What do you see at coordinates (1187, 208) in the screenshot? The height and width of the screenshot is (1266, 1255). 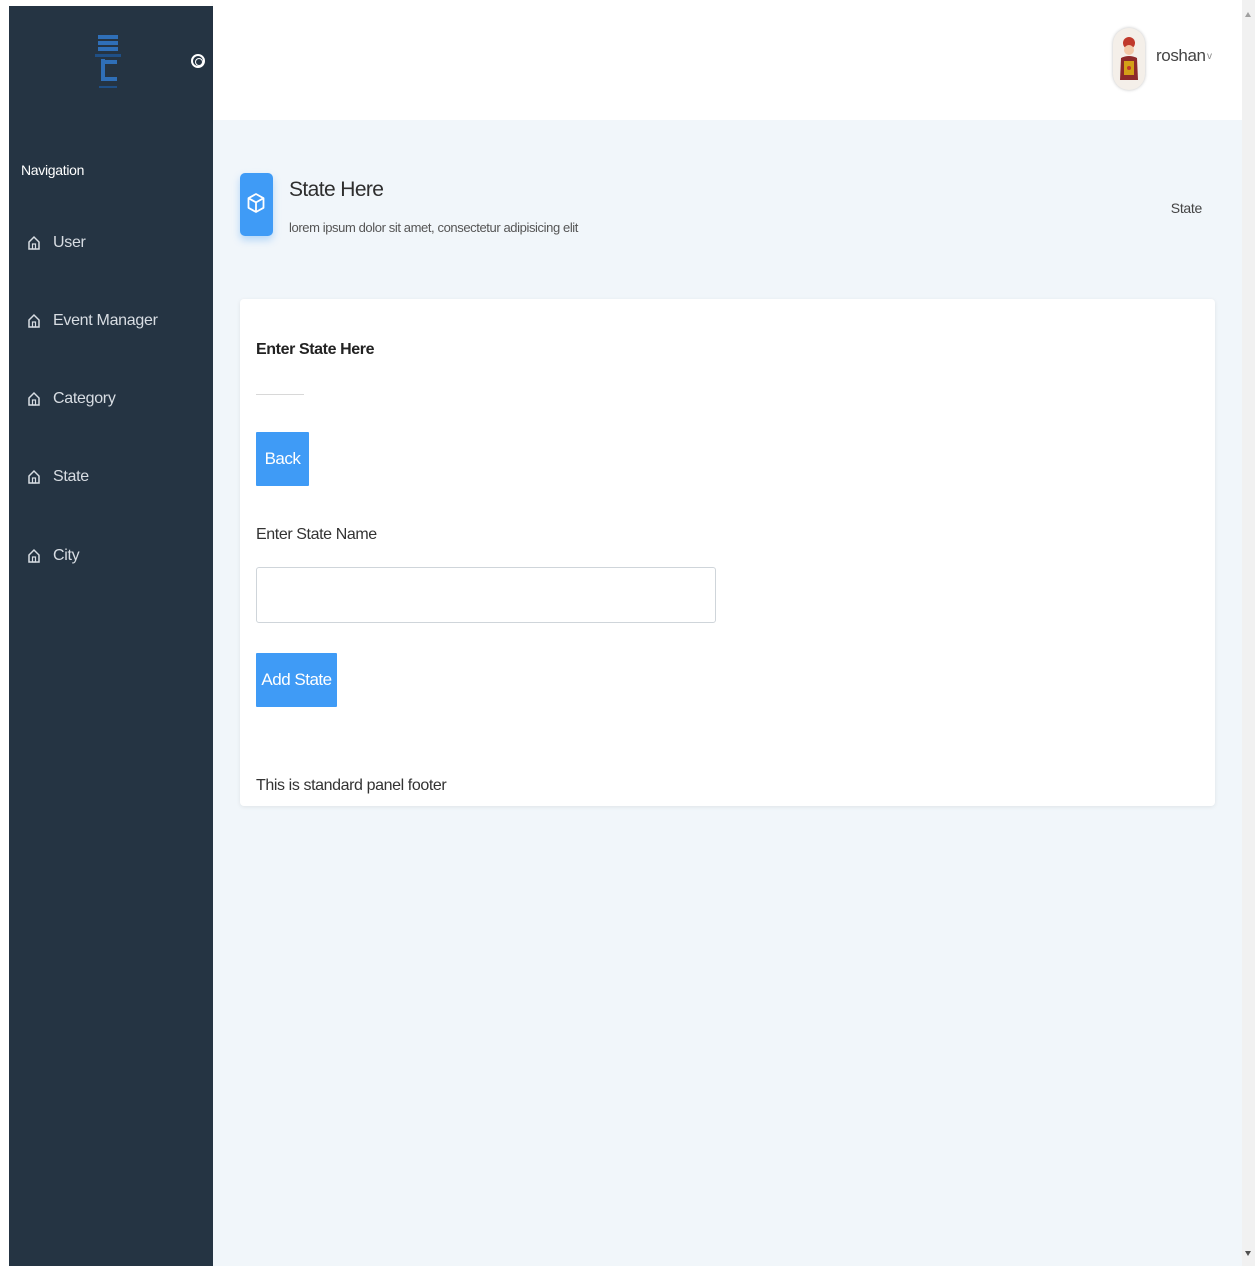 I see `breadcrumb: State` at bounding box center [1187, 208].